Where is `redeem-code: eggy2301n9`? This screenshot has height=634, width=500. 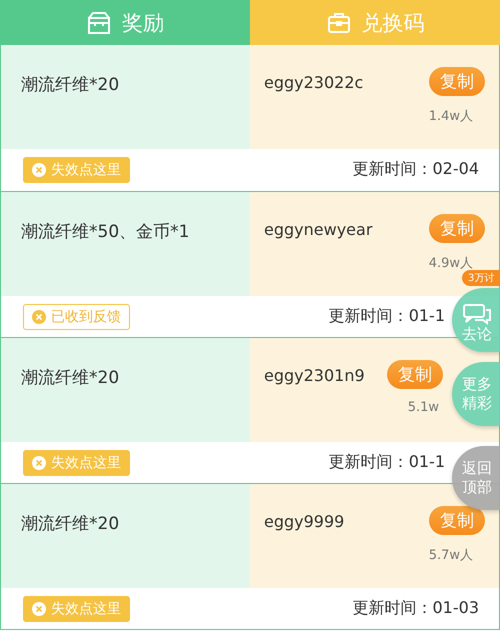 redeem-code: eggy2301n9 is located at coordinates (314, 375).